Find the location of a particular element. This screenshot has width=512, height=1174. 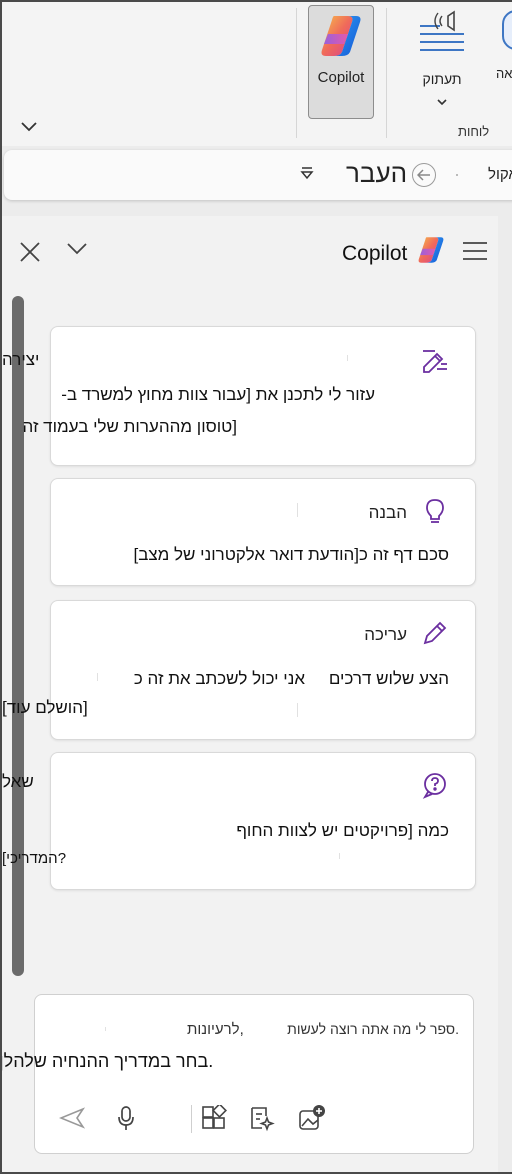

card-title: עריכה is located at coordinates (385, 634).